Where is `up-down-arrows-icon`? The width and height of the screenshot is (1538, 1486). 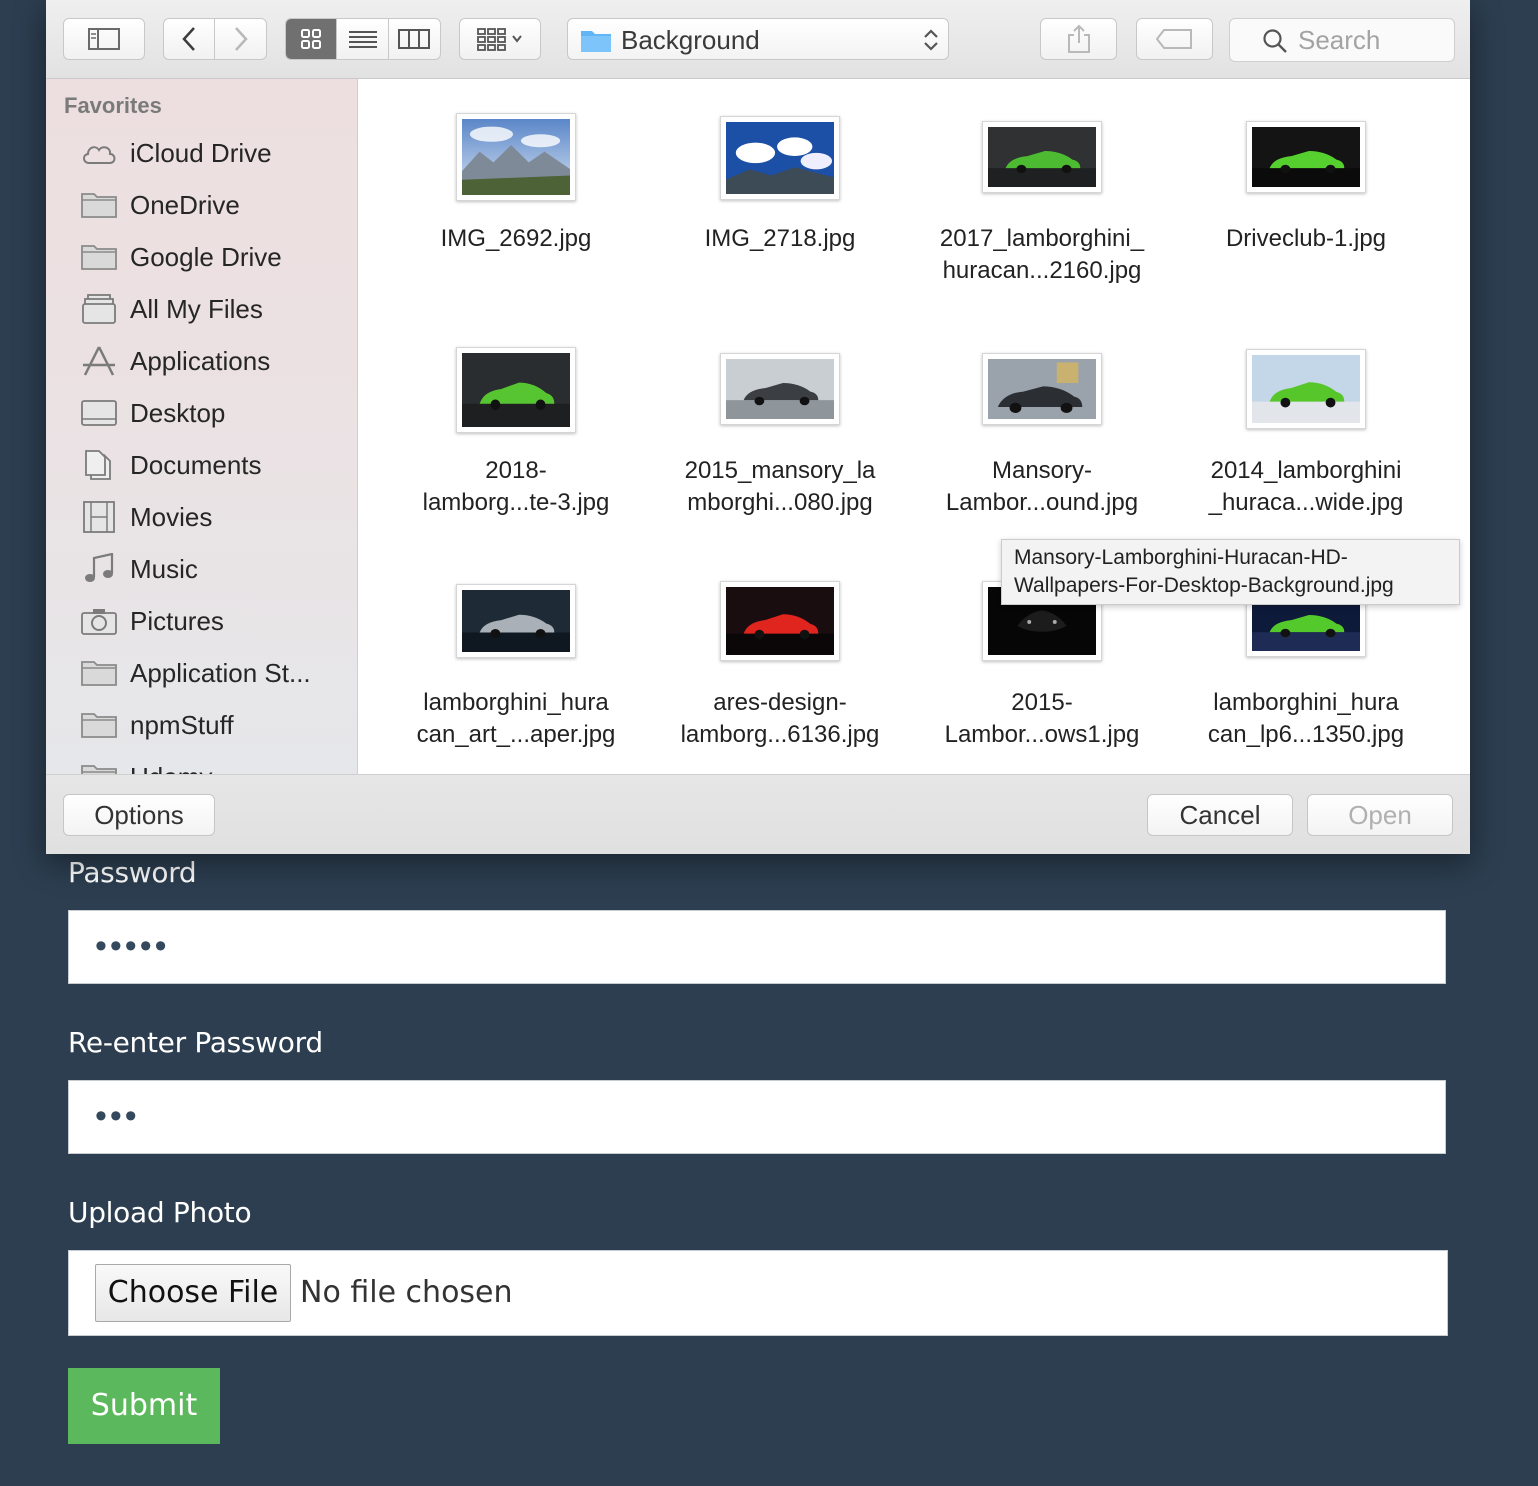 up-down-arrows-icon is located at coordinates (931, 40).